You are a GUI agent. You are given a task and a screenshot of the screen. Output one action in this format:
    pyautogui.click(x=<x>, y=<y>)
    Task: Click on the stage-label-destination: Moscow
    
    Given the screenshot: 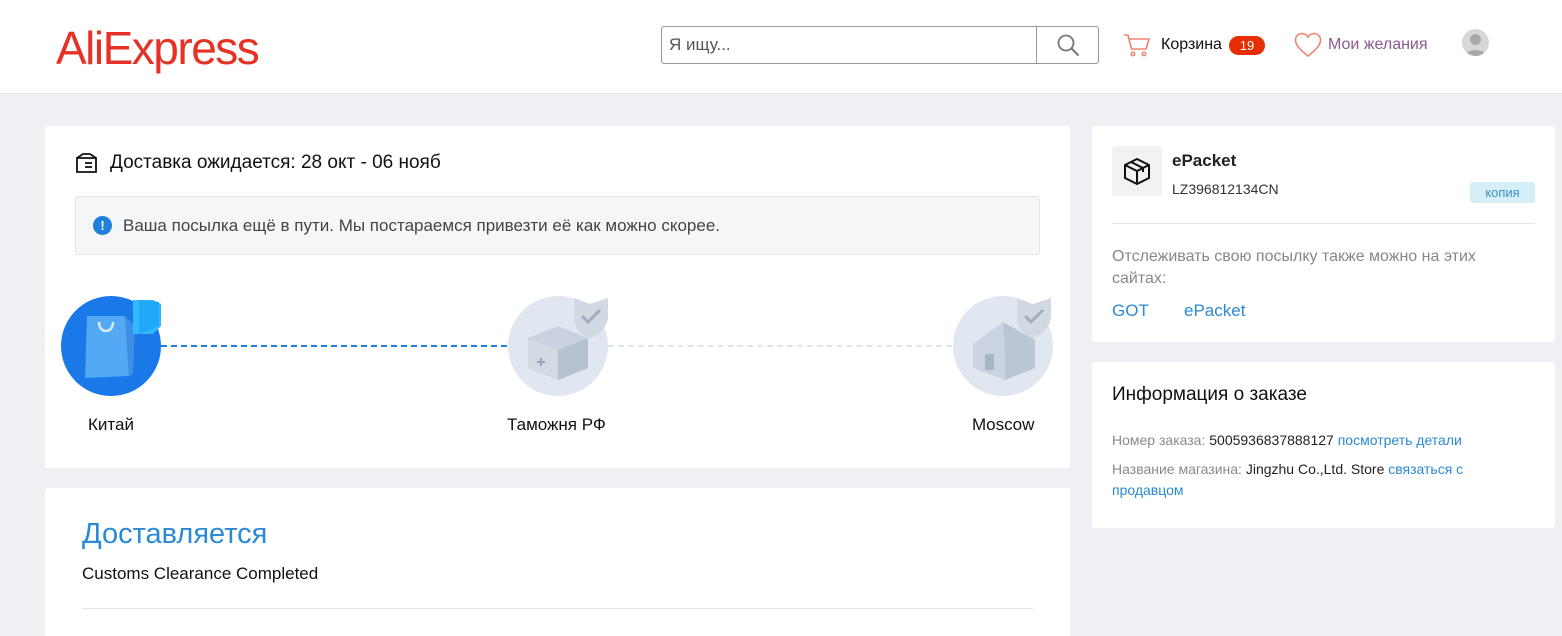 What is the action you would take?
    pyautogui.click(x=1003, y=424)
    